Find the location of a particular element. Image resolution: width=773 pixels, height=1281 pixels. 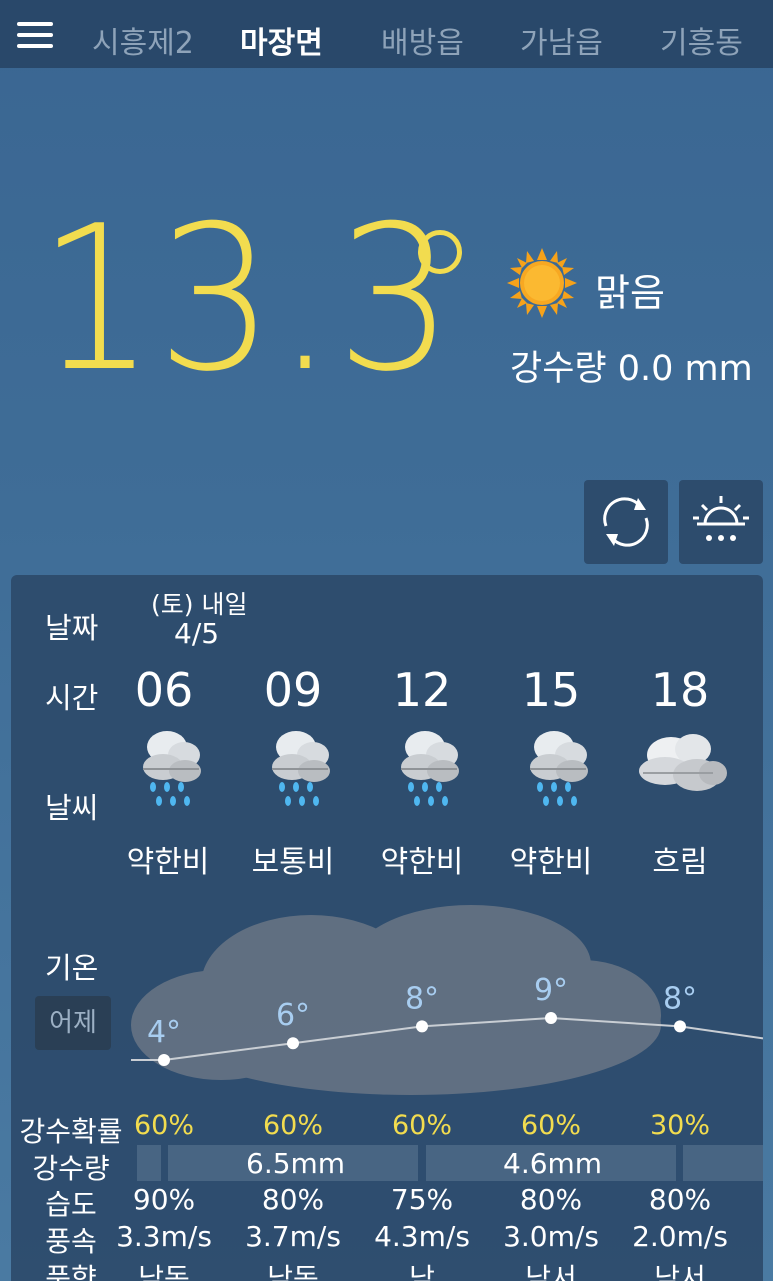

rain-label: 강수량 is located at coordinates (71, 1168).